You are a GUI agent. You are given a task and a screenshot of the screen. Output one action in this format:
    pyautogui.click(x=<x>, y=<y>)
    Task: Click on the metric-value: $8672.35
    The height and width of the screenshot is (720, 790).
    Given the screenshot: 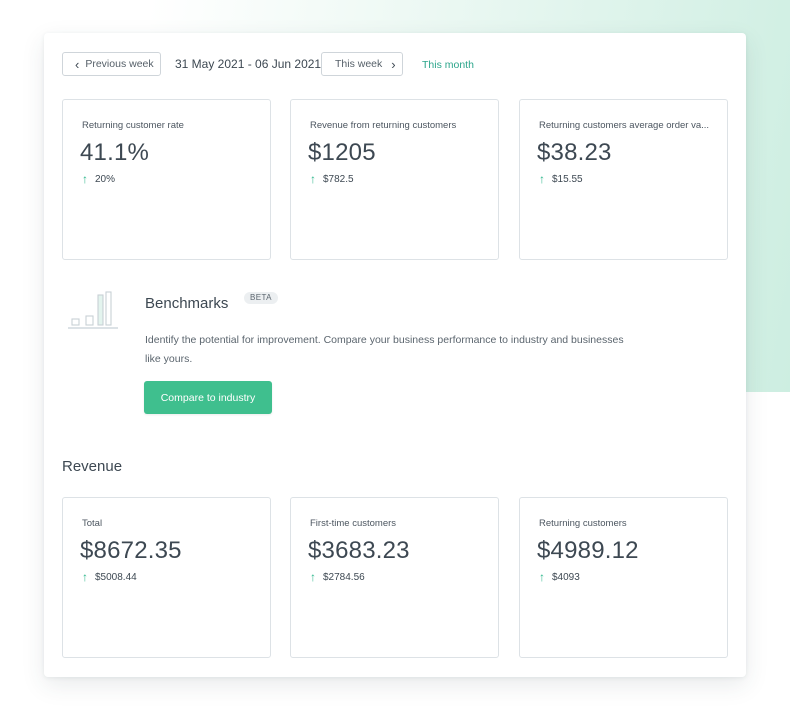 What is the action you would take?
    pyautogui.click(x=131, y=550)
    